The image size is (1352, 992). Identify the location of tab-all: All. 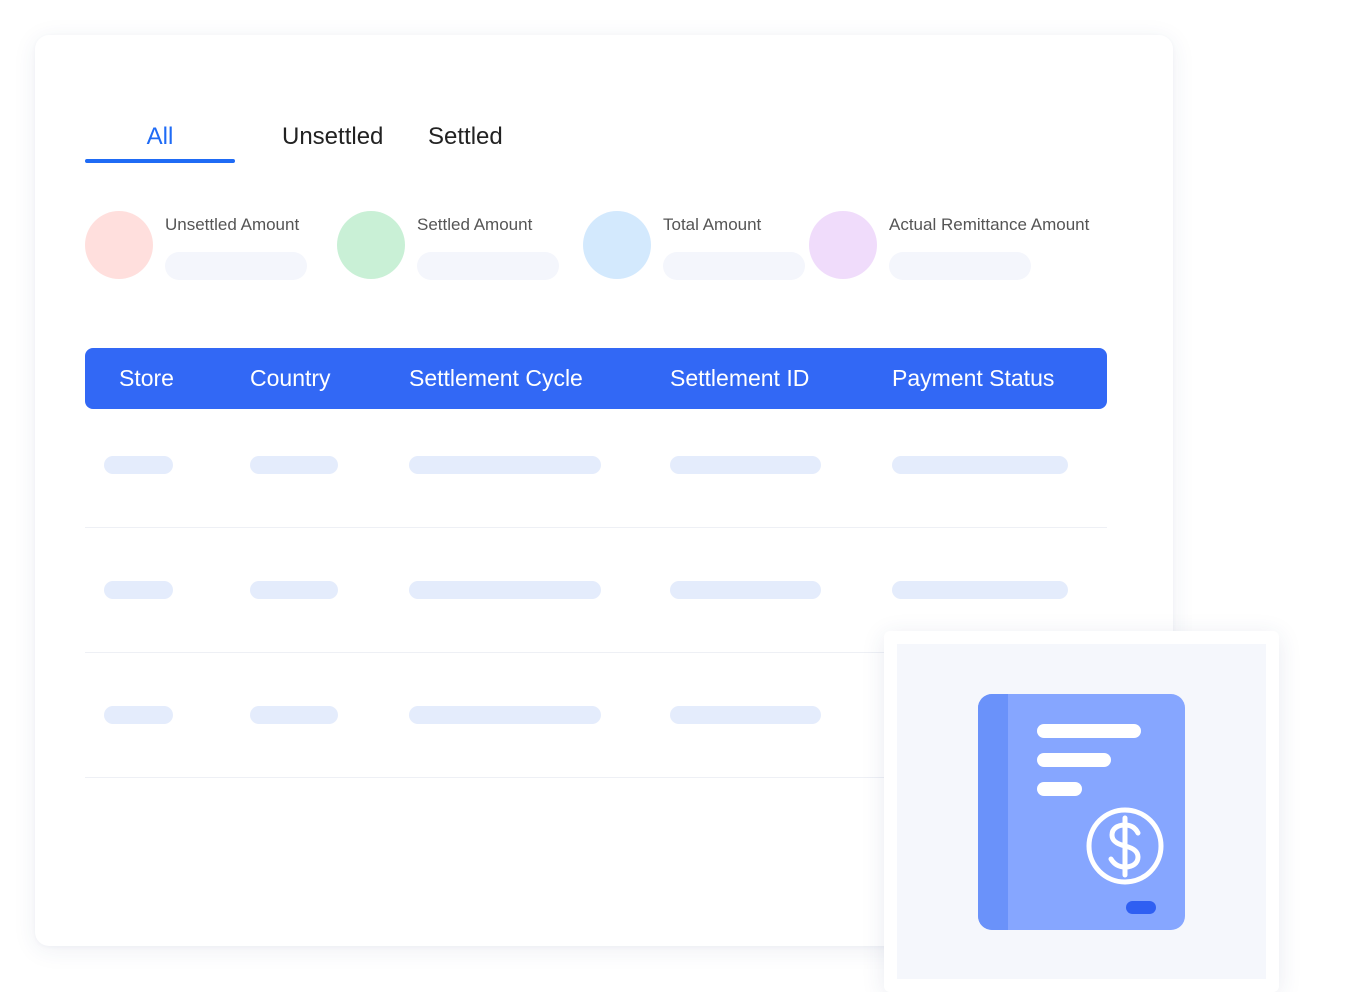
(160, 137).